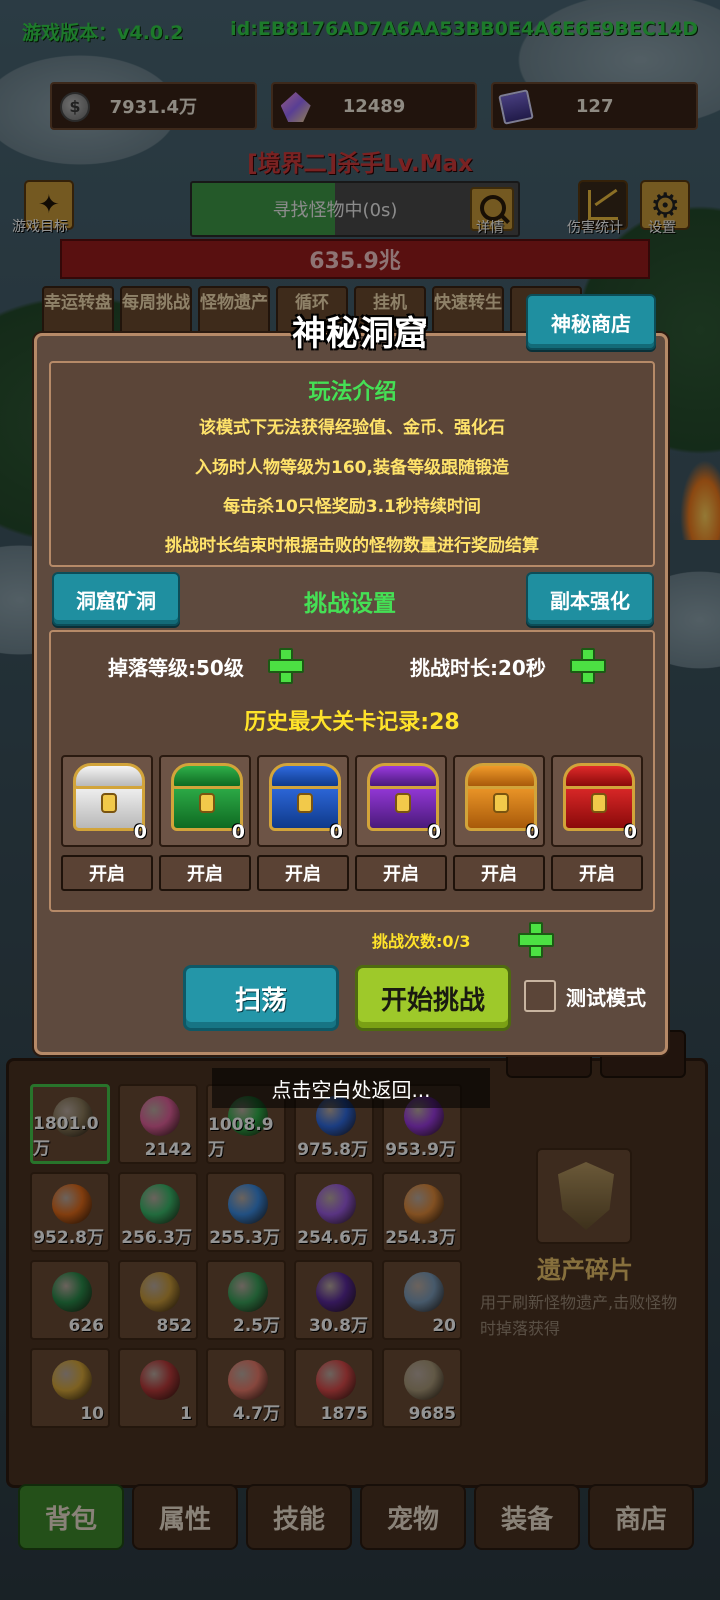 This screenshot has height=1600, width=720. Describe the element at coordinates (352, 468) in the screenshot. I see `intro-line: 入场时人物等级为160,装备等级跟随锻造` at that location.